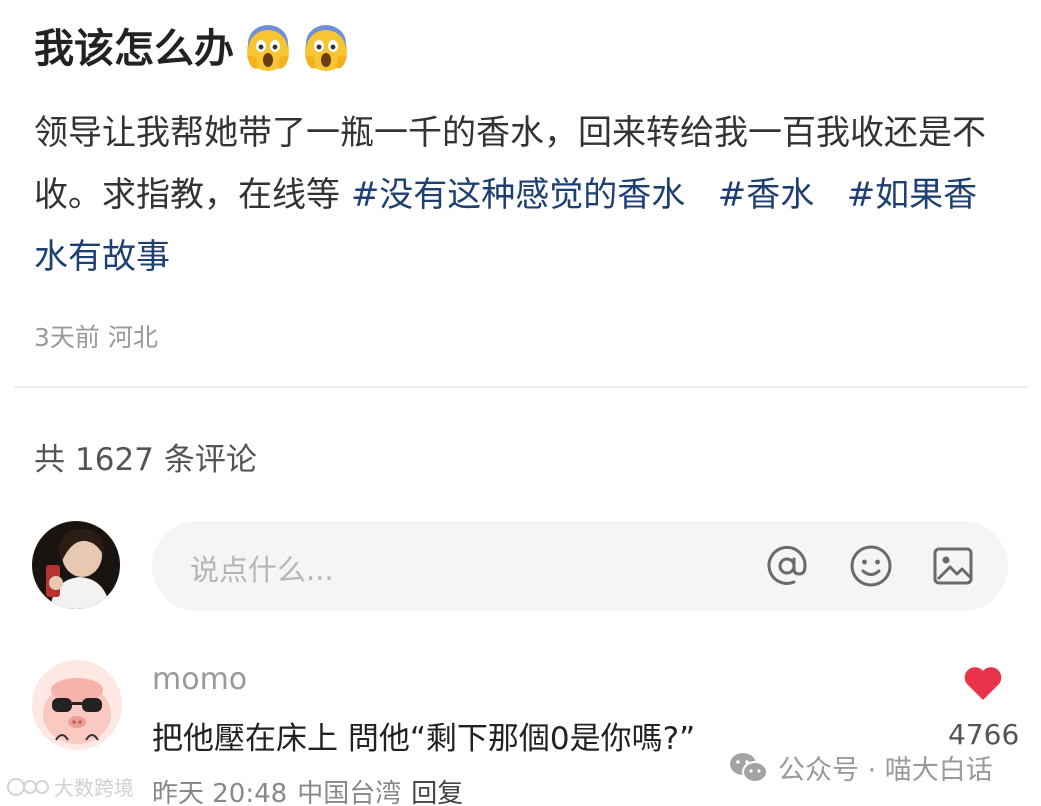 The width and height of the screenshot is (1041, 806). What do you see at coordinates (871, 566) in the screenshot?
I see `emoji-icon` at bounding box center [871, 566].